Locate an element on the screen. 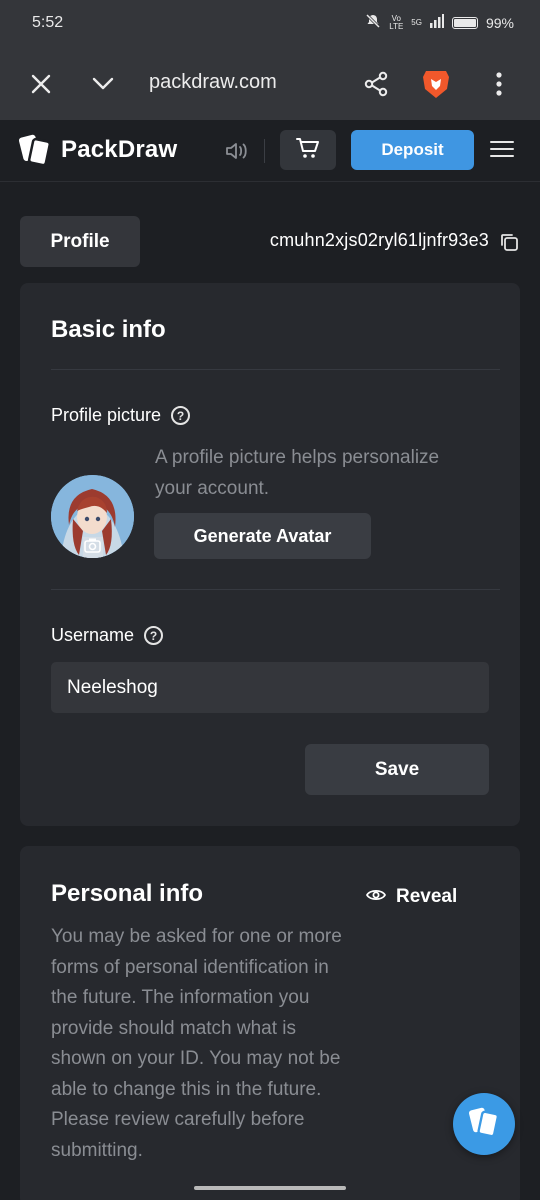 This screenshot has width=540, height=1200. battery-icon is located at coordinates (464, 22).